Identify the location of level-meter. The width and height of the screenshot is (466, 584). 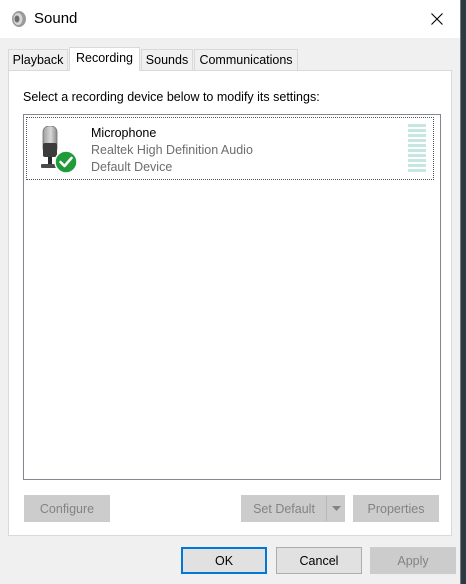
(417, 149).